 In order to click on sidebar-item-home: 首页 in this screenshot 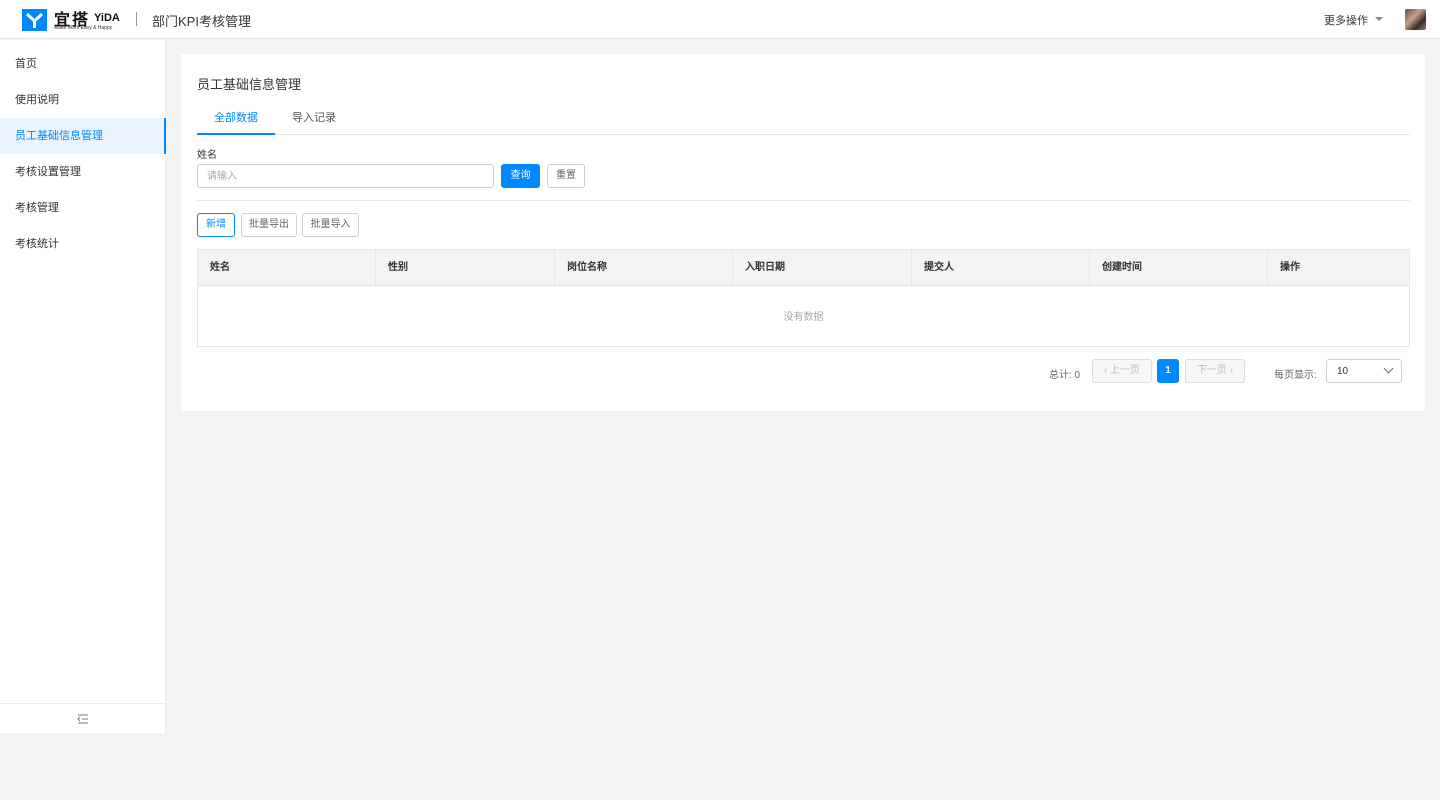, I will do `click(83, 64)`.